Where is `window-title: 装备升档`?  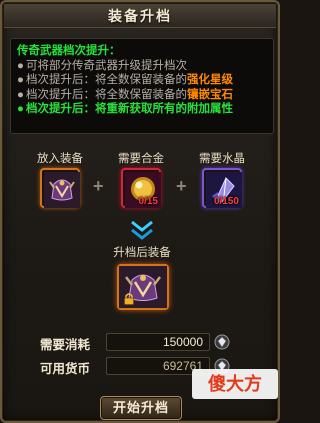
window-title: 装备升档 is located at coordinates (140, 16).